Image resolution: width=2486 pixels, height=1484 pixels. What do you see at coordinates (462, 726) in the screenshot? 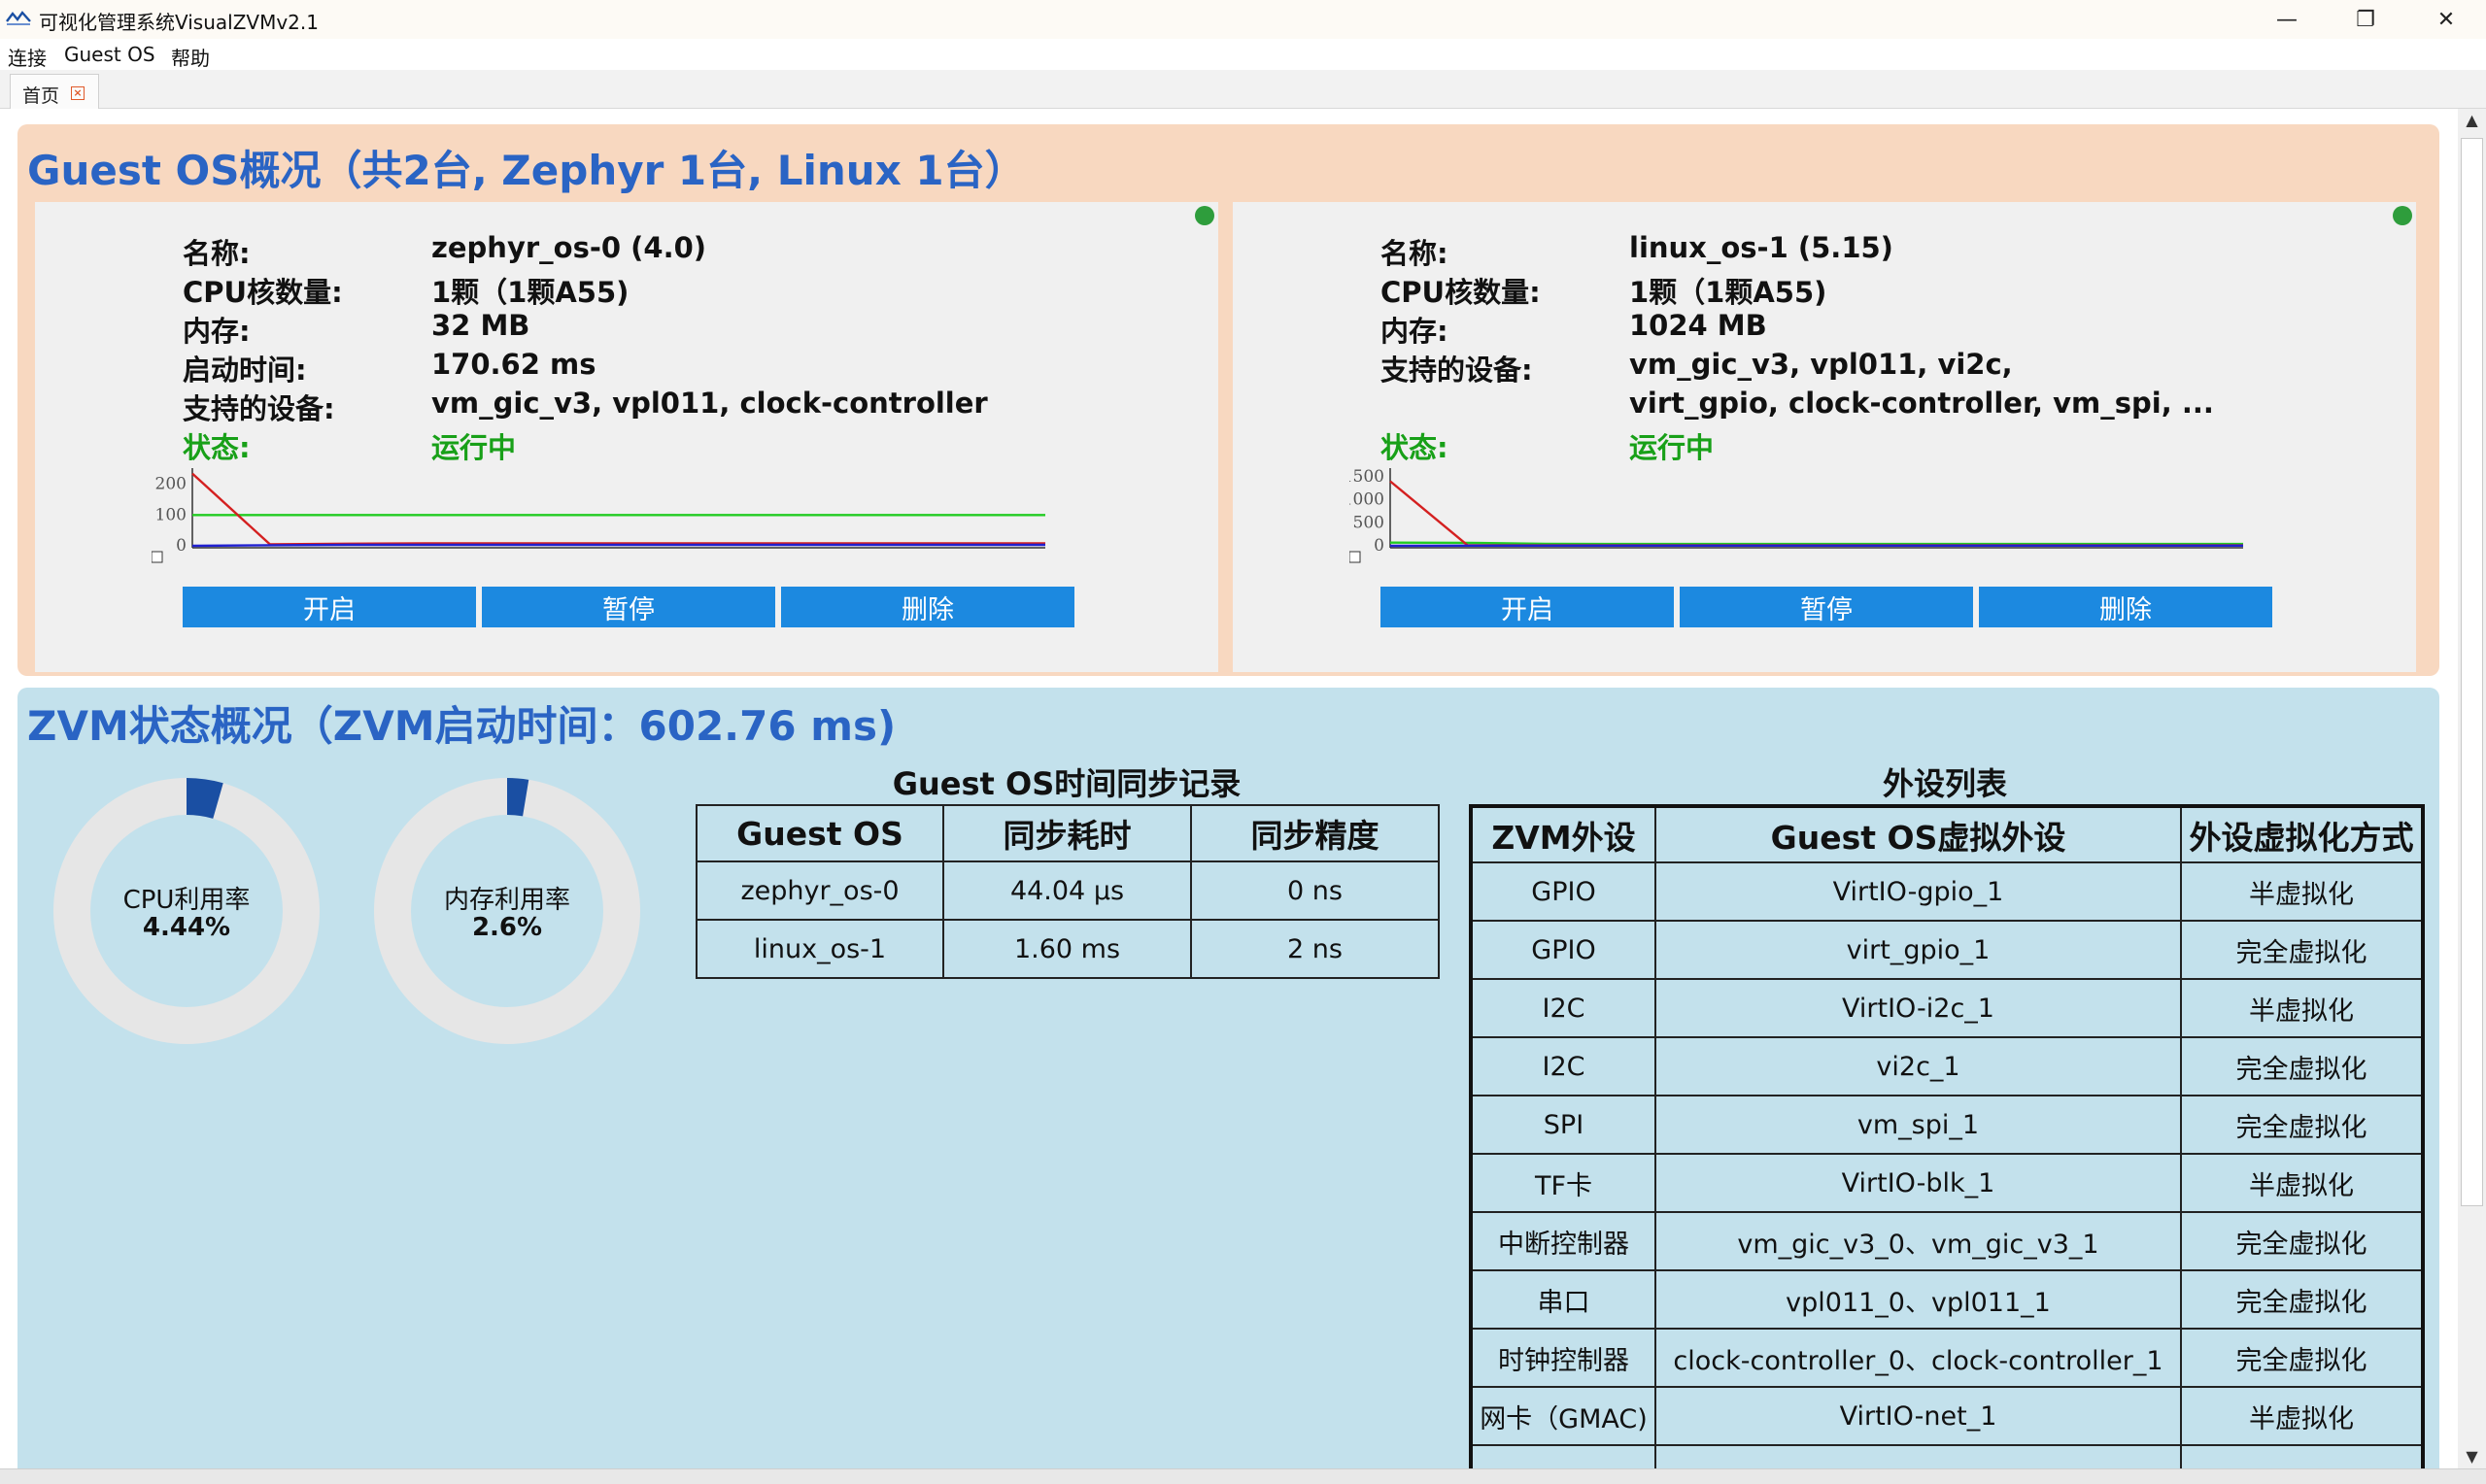
I see `zvm-overview-title: ZVM状态概况（ZVM启动时间：602.76 ms)` at bounding box center [462, 726].